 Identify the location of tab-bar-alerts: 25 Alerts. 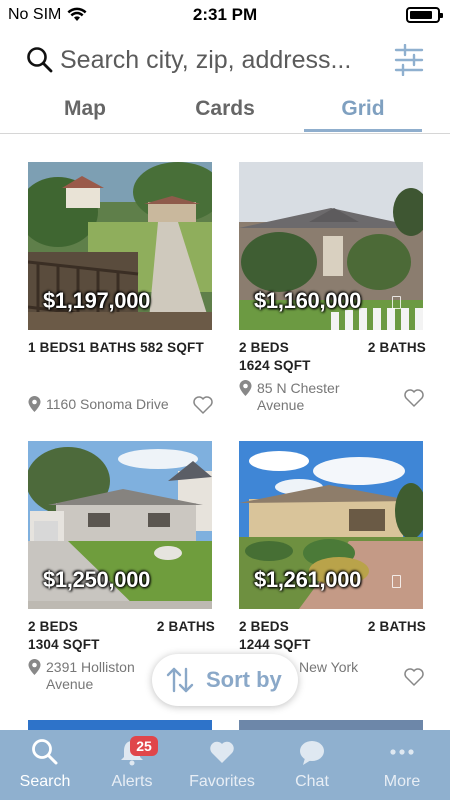
(132, 765).